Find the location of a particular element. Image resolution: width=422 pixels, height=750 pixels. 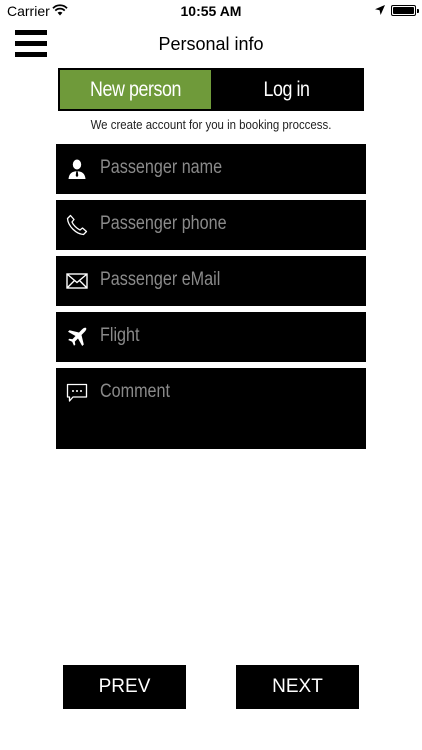

passenger-email-placeholder: Passenger eMail is located at coordinates (160, 279).